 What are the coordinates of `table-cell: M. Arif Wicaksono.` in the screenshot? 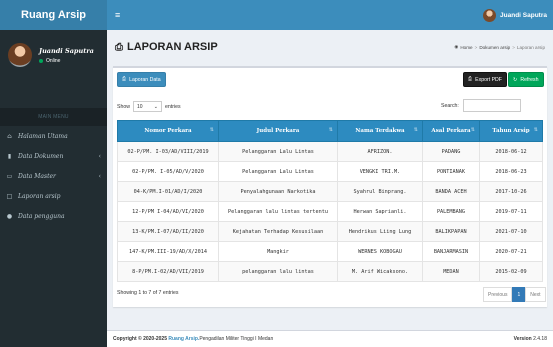 It's located at (380, 271).